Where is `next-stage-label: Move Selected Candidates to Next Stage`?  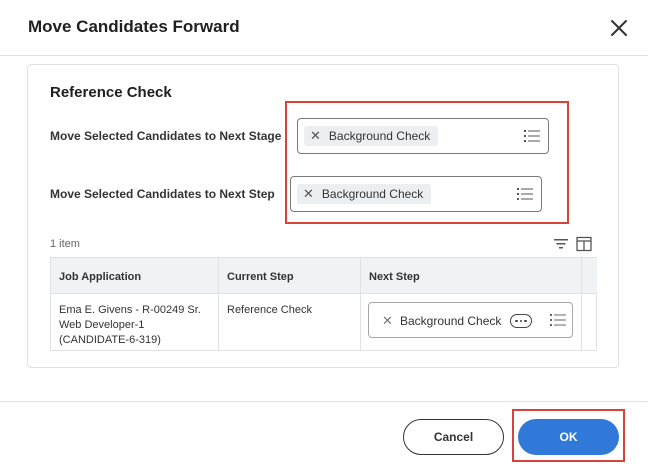
next-stage-label: Move Selected Candidates to Next Stage is located at coordinates (166, 136).